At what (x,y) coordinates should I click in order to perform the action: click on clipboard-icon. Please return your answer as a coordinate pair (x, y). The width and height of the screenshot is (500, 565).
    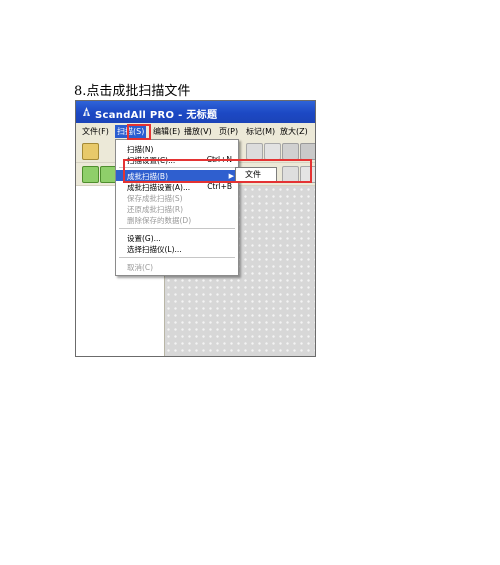
    Looking at the image, I should click on (290, 151).